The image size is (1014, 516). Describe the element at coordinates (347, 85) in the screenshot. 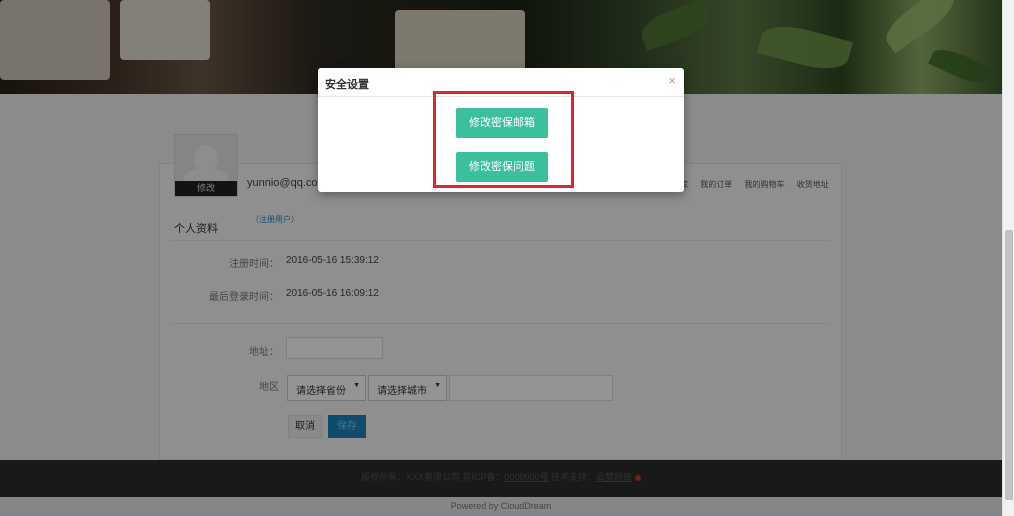

I see `modal-title: 安全设置` at that location.